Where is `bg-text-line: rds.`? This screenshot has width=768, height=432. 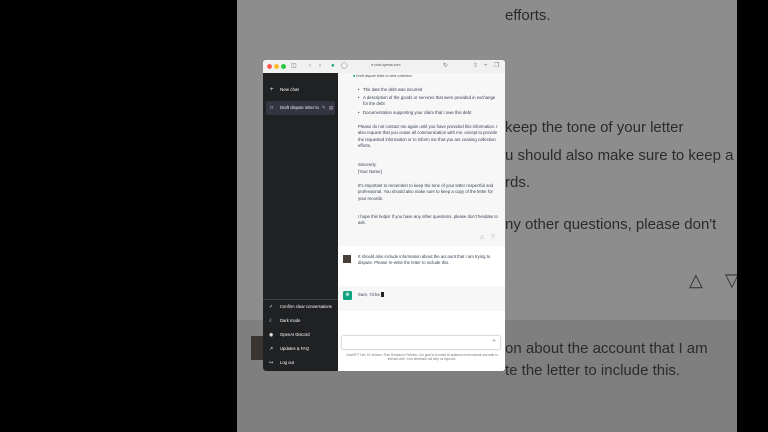
bg-text-line: rds. is located at coordinates (518, 182).